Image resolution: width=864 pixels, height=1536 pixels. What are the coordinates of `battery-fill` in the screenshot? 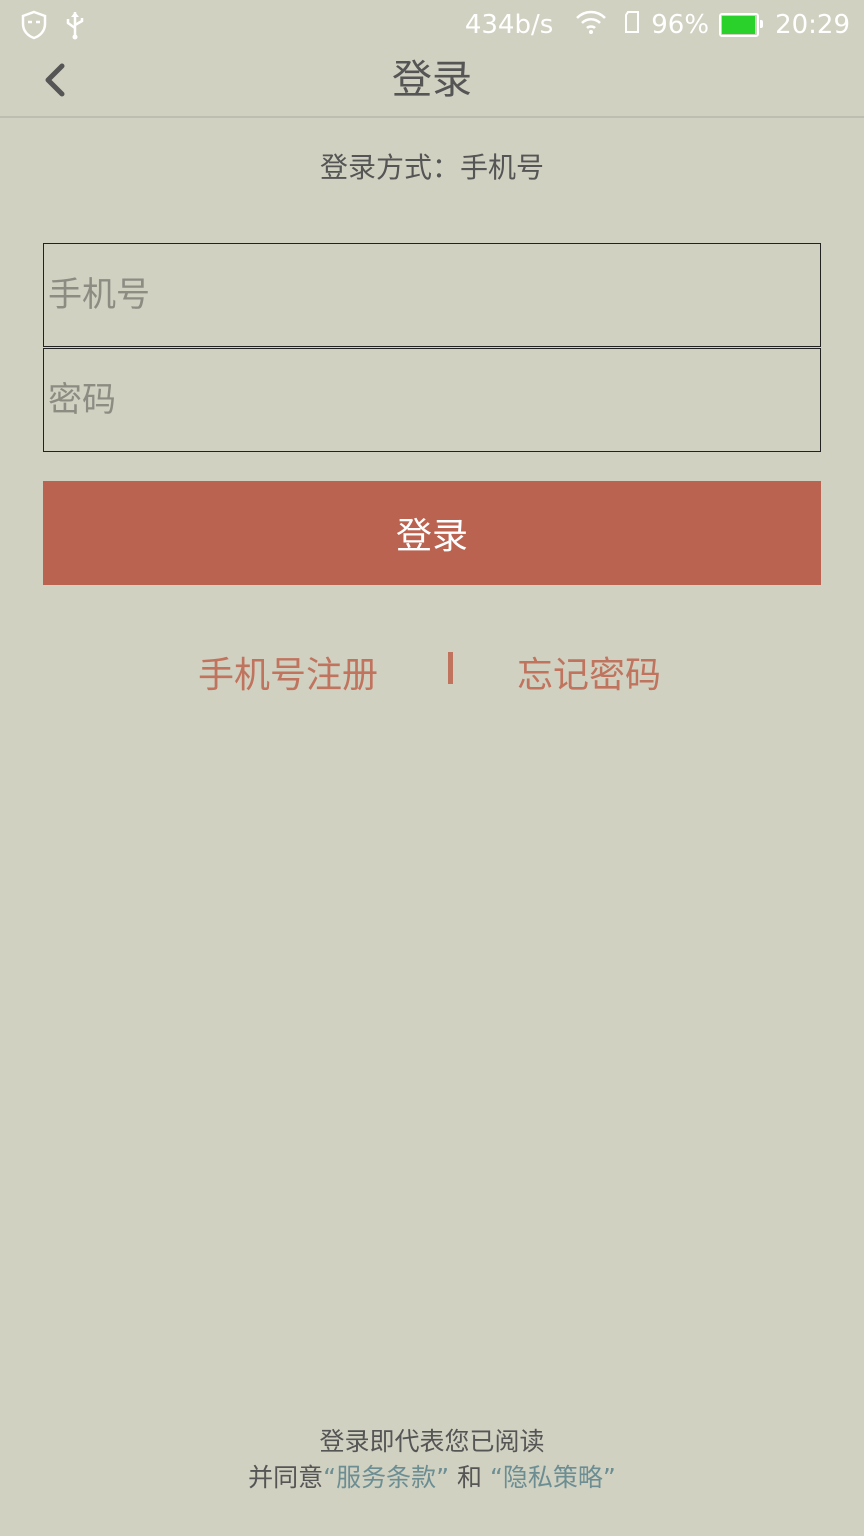 It's located at (738, 25).